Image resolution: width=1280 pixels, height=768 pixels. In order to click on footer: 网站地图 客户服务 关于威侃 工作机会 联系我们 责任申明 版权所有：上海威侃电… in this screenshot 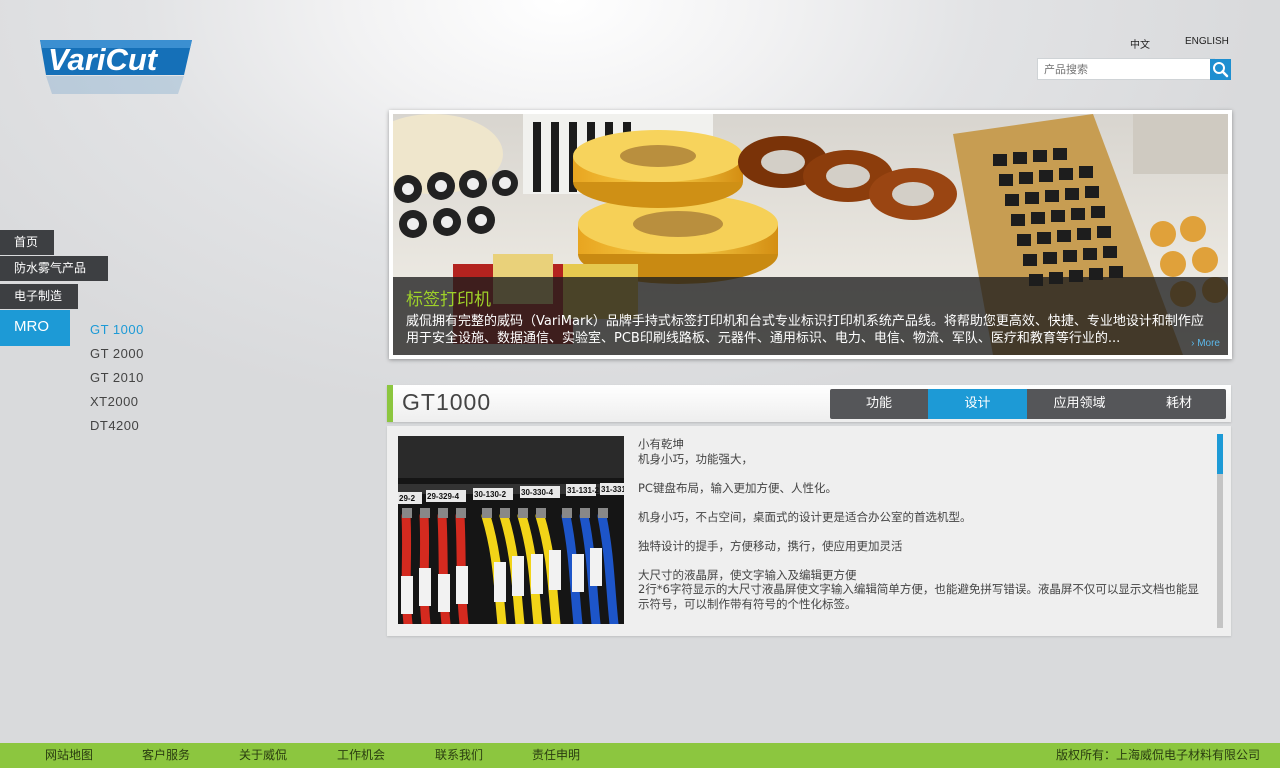, I will do `click(640, 755)`.